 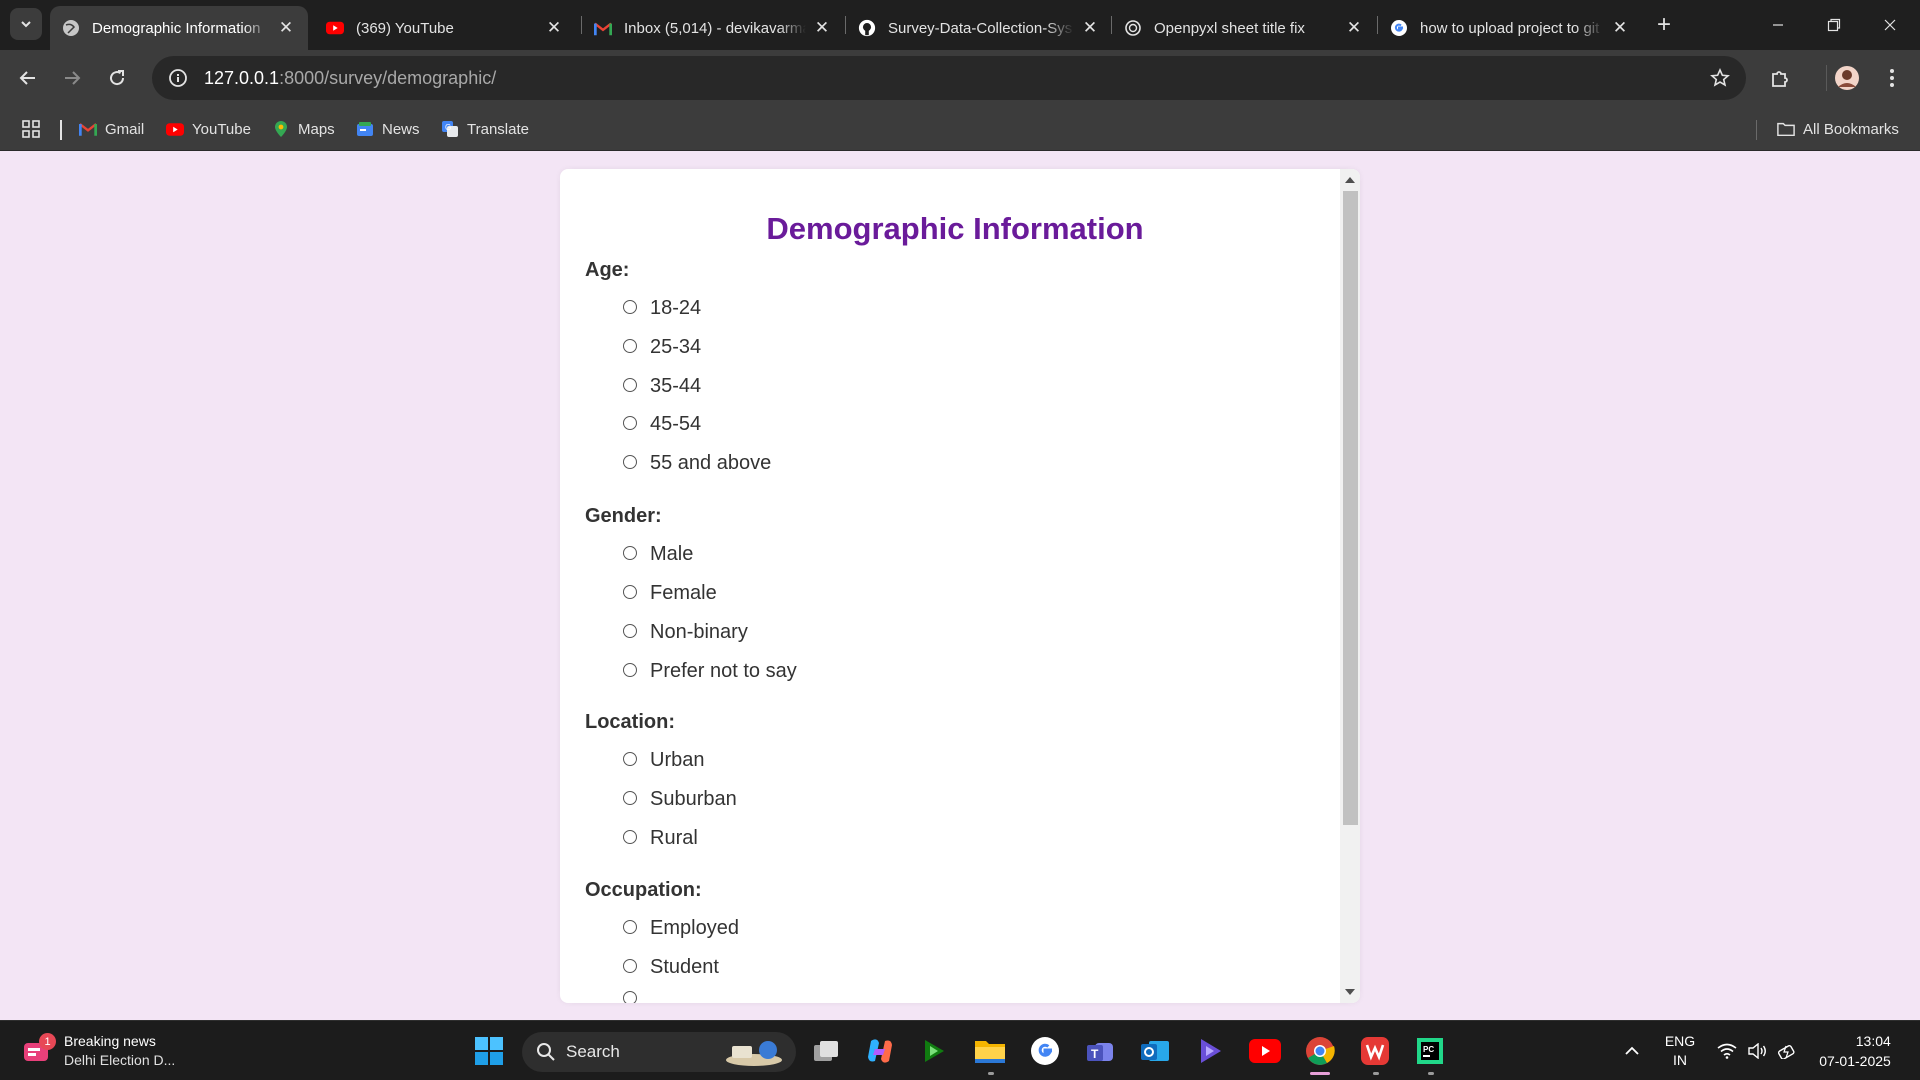 I want to click on youtube-icon, so click(x=1265, y=1051).